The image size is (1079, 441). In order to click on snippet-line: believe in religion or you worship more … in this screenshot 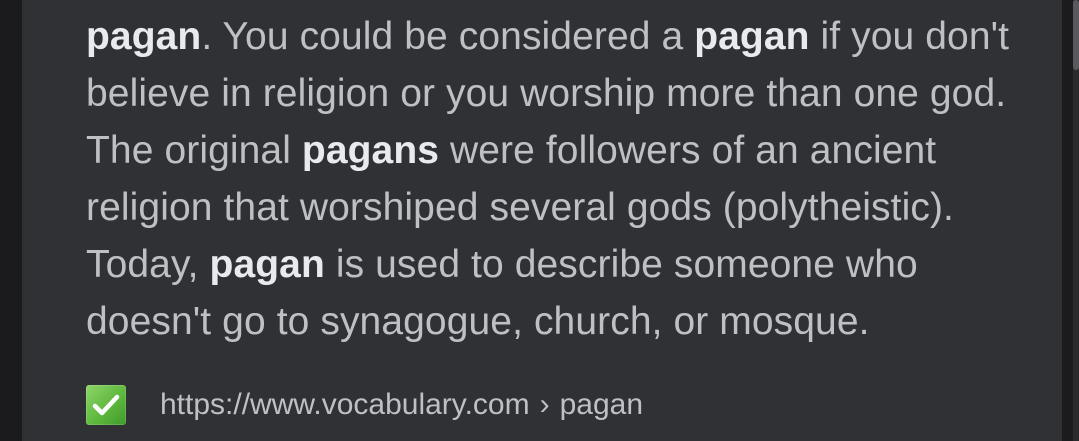, I will do `click(546, 93)`.